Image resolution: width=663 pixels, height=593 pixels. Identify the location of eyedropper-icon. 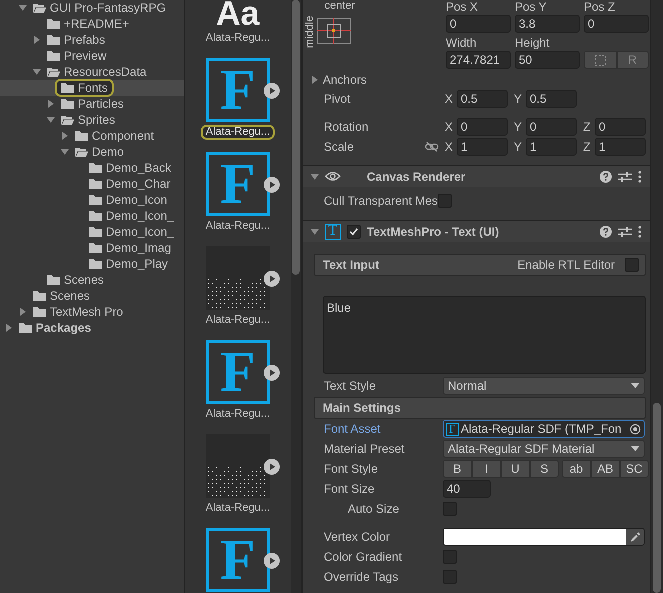
(635, 537).